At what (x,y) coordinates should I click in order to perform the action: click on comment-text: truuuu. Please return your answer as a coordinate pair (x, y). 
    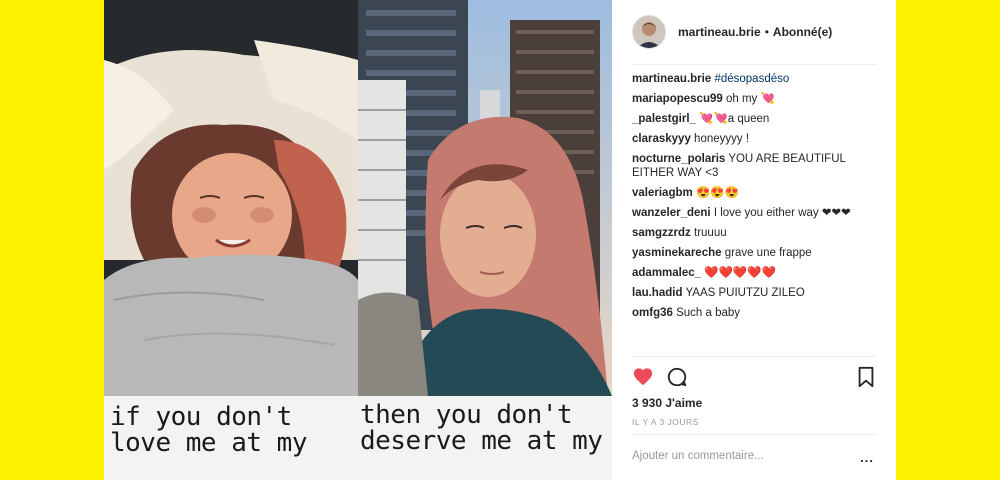
    Looking at the image, I should click on (710, 233).